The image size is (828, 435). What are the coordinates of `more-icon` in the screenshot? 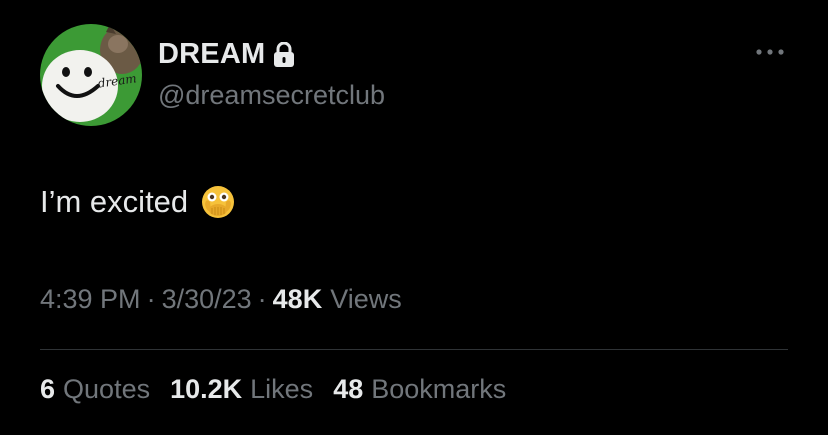 It's located at (770, 52).